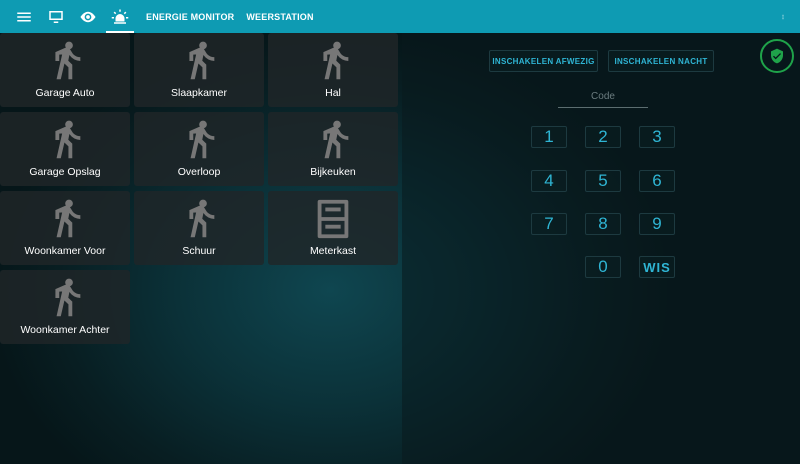 This screenshot has height=464, width=800. I want to click on sensor-tile-meterkast: Meterkast, so click(333, 228).